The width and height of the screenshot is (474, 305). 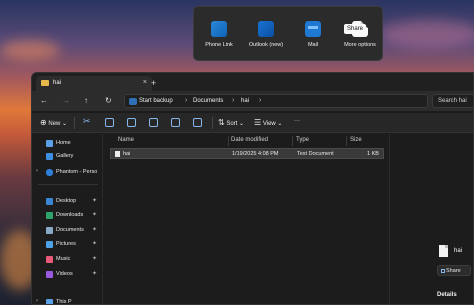 I want to click on copy-icon, so click(x=109, y=122).